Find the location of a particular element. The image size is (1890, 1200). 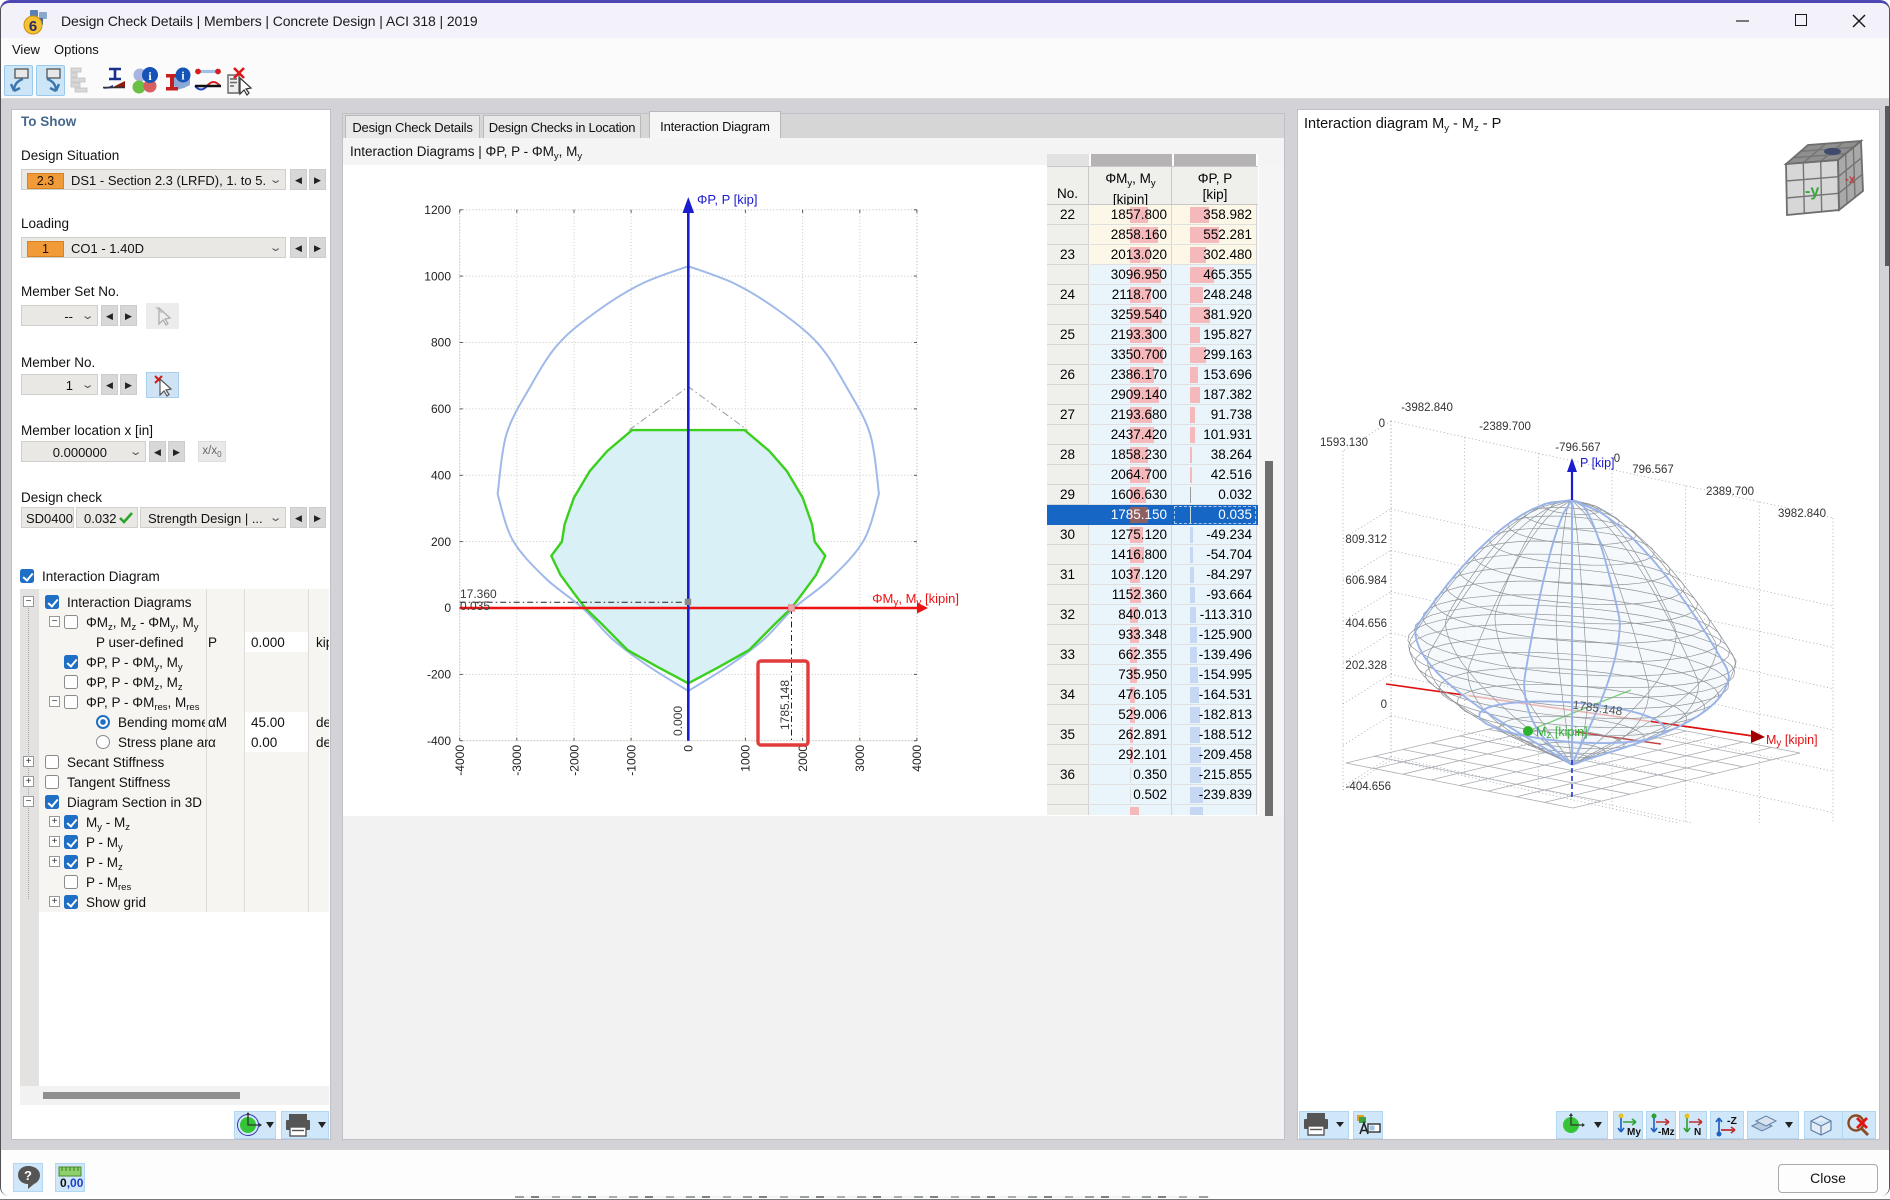

svg-text: N is located at coordinates (1697, 1132).